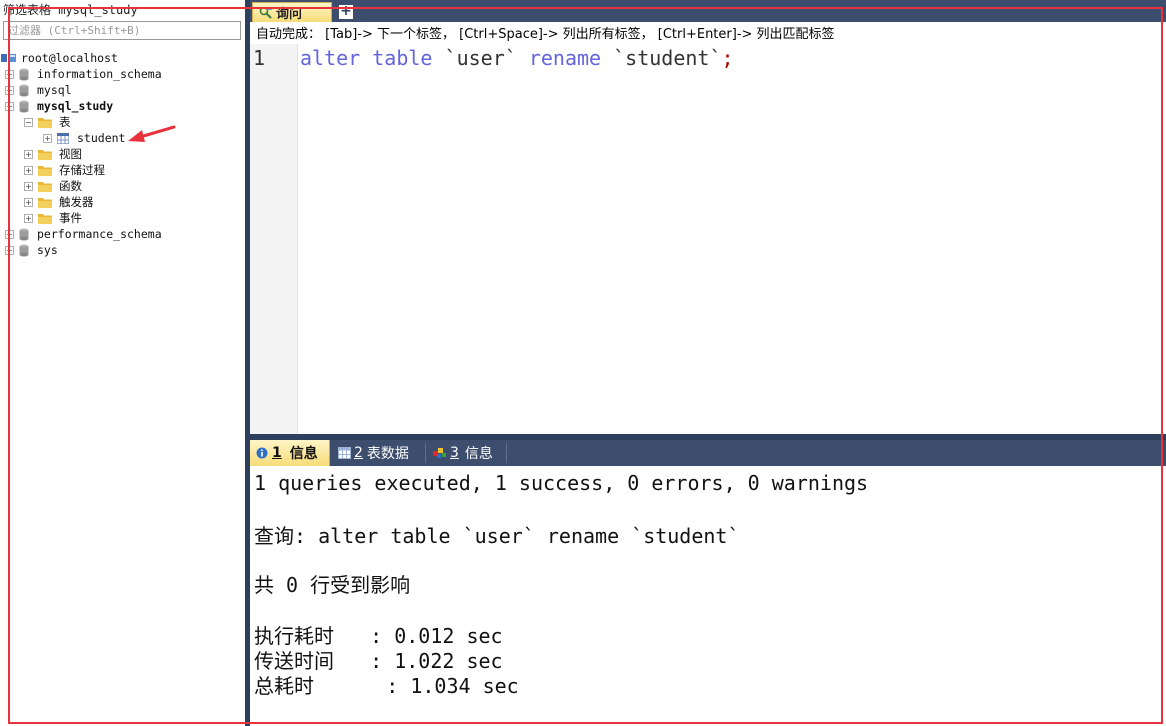  I want to click on add-tab-button: +, so click(346, 11).